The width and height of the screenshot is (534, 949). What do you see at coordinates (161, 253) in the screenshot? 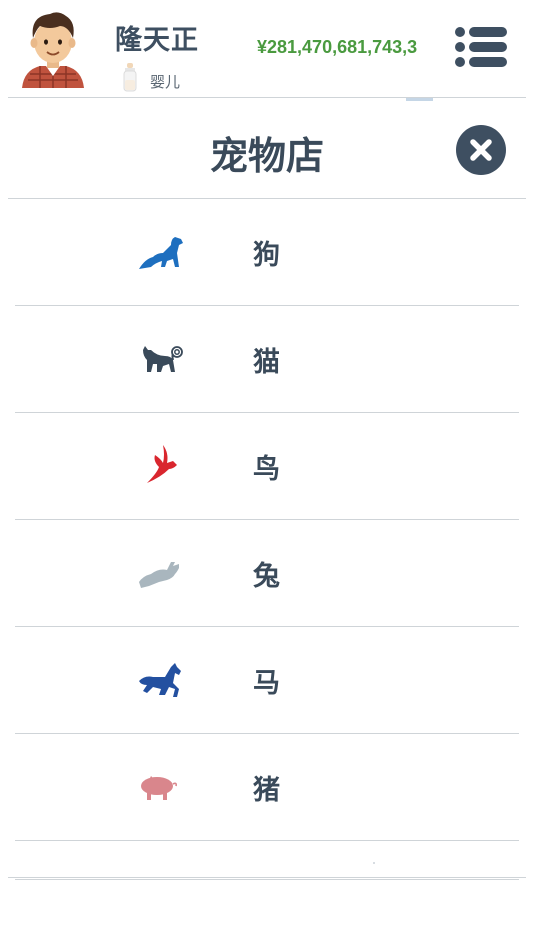
I see `dog-icon` at bounding box center [161, 253].